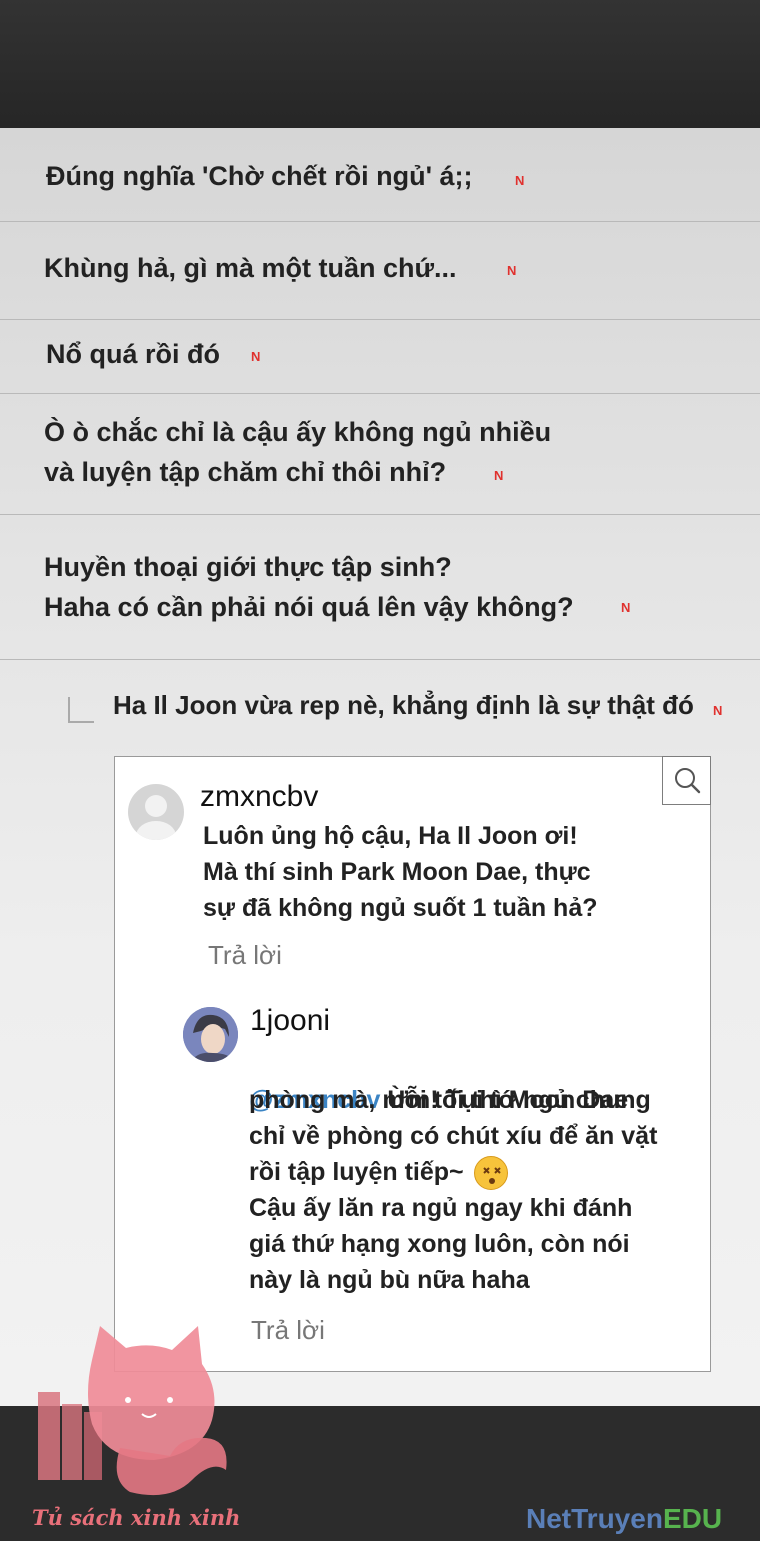 The height and width of the screenshot is (1541, 760). What do you see at coordinates (259, 176) in the screenshot?
I see `comment-text: Đúng nghĩa 'Chờ chết rồi ngủ' á;;` at bounding box center [259, 176].